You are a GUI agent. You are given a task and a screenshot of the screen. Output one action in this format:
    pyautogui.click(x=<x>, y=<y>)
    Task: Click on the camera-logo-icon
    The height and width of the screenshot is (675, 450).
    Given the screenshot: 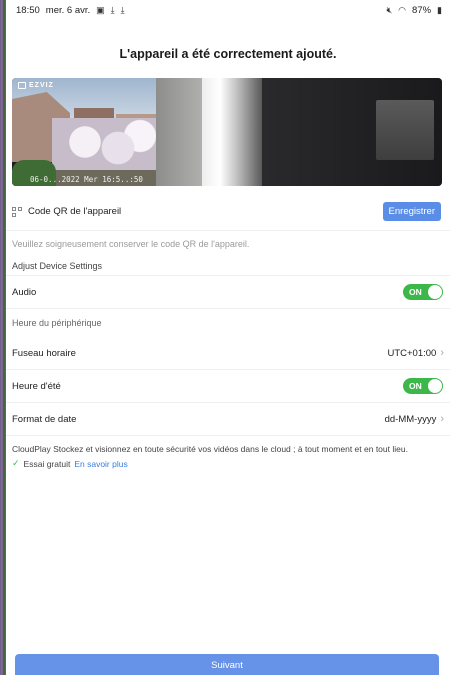 What is the action you would take?
    pyautogui.click(x=22, y=85)
    